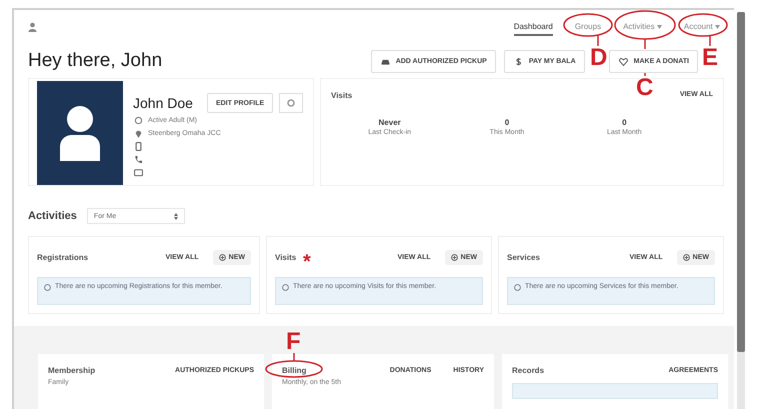 The image size is (759, 409). Describe the element at coordinates (138, 159) in the screenshot. I see `phone-icon` at that location.